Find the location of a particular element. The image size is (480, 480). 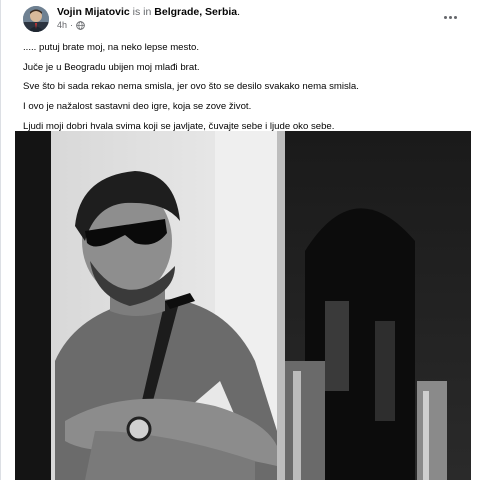

avatar-image is located at coordinates (36, 19).